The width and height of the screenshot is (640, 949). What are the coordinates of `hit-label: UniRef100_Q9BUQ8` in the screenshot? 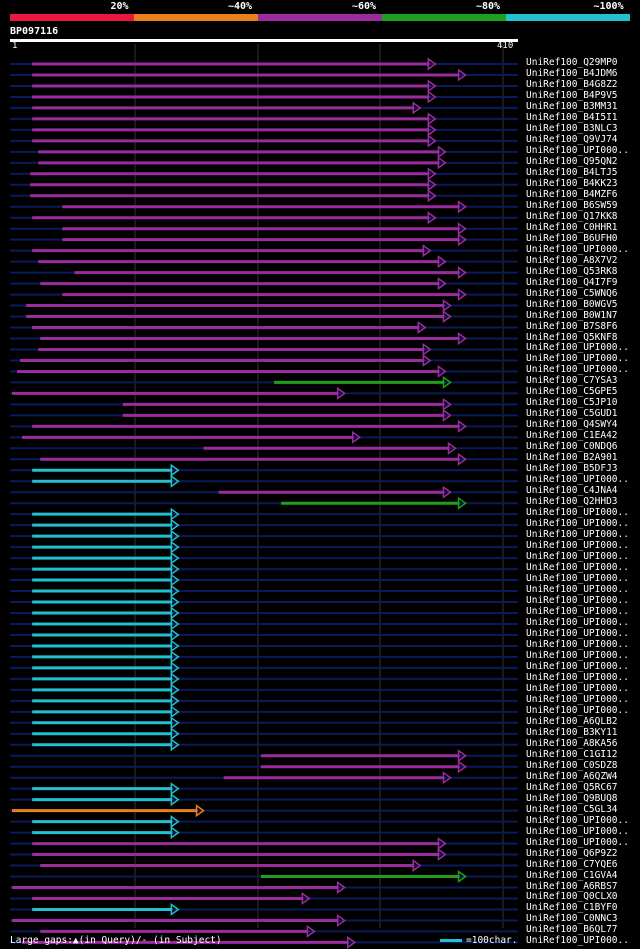 It's located at (572, 798).